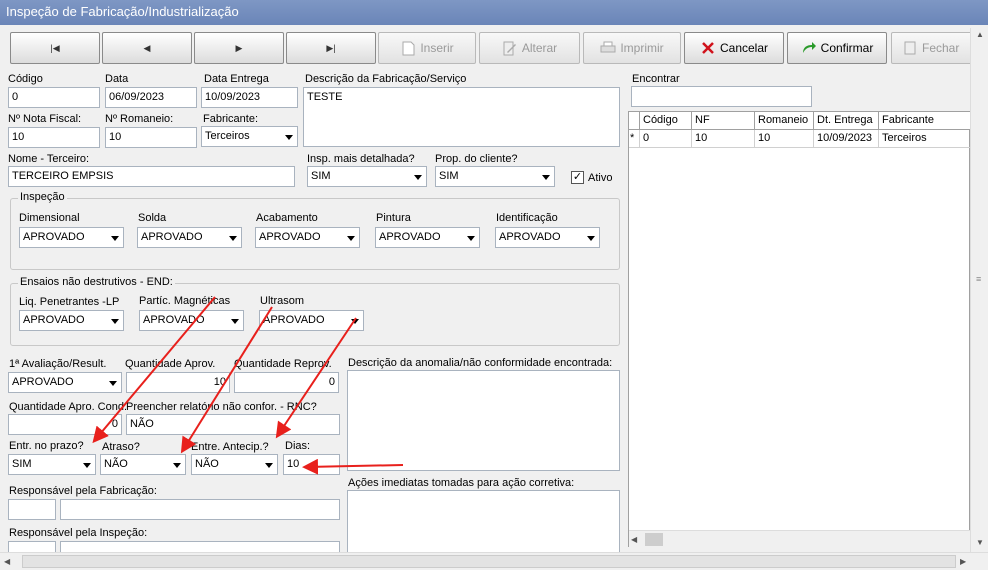  I want to click on identificacao-select: APROVADO, so click(547, 237).